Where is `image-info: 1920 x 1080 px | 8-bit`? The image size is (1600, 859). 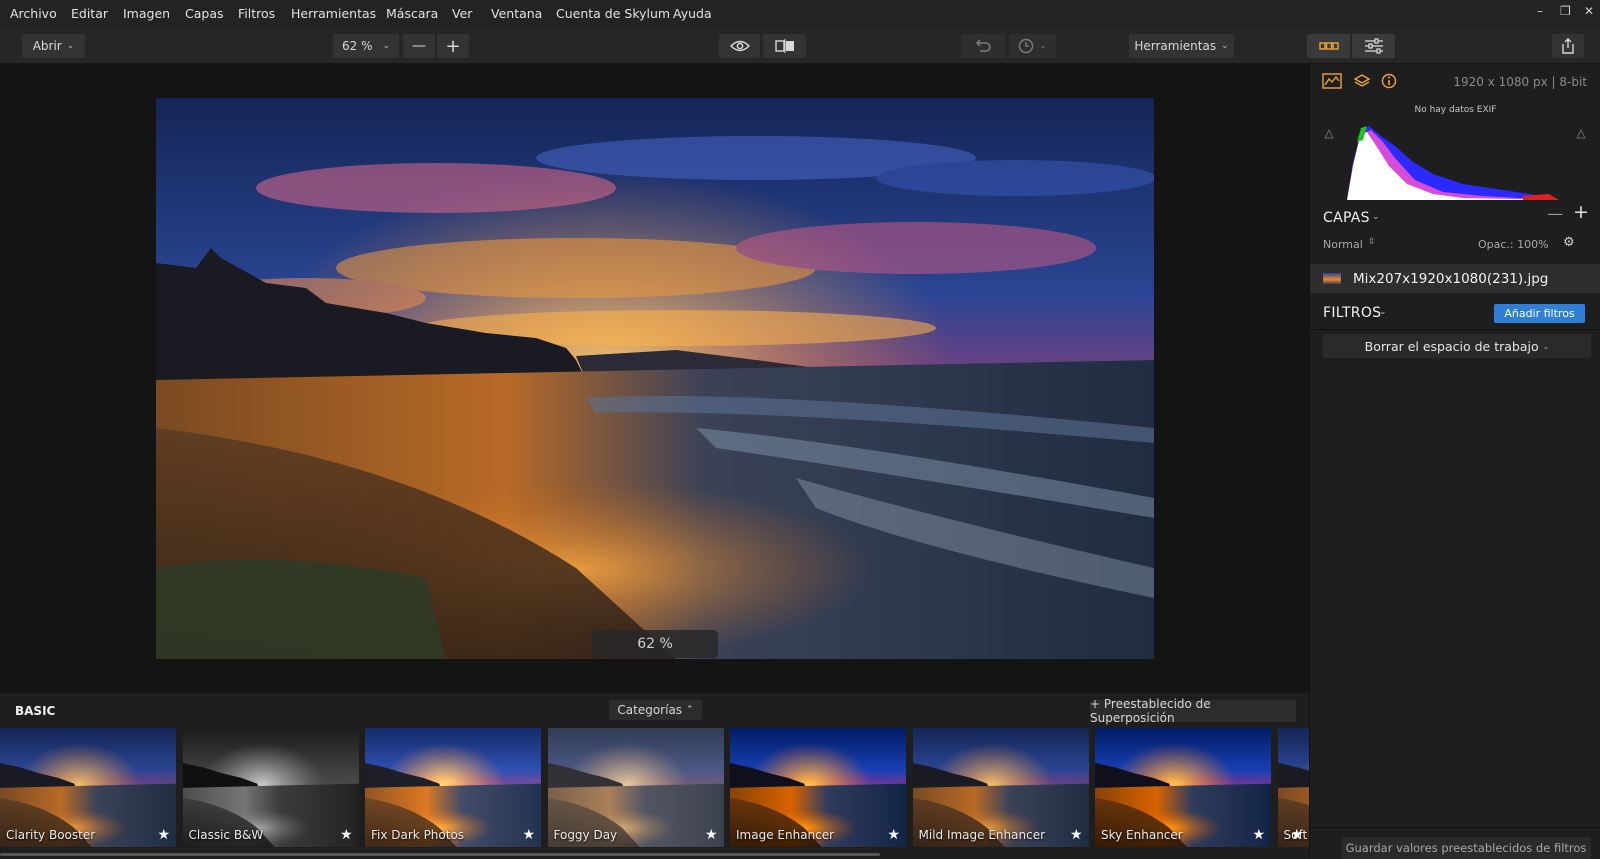
image-info: 1920 x 1080 px | 8-bit is located at coordinates (1520, 82).